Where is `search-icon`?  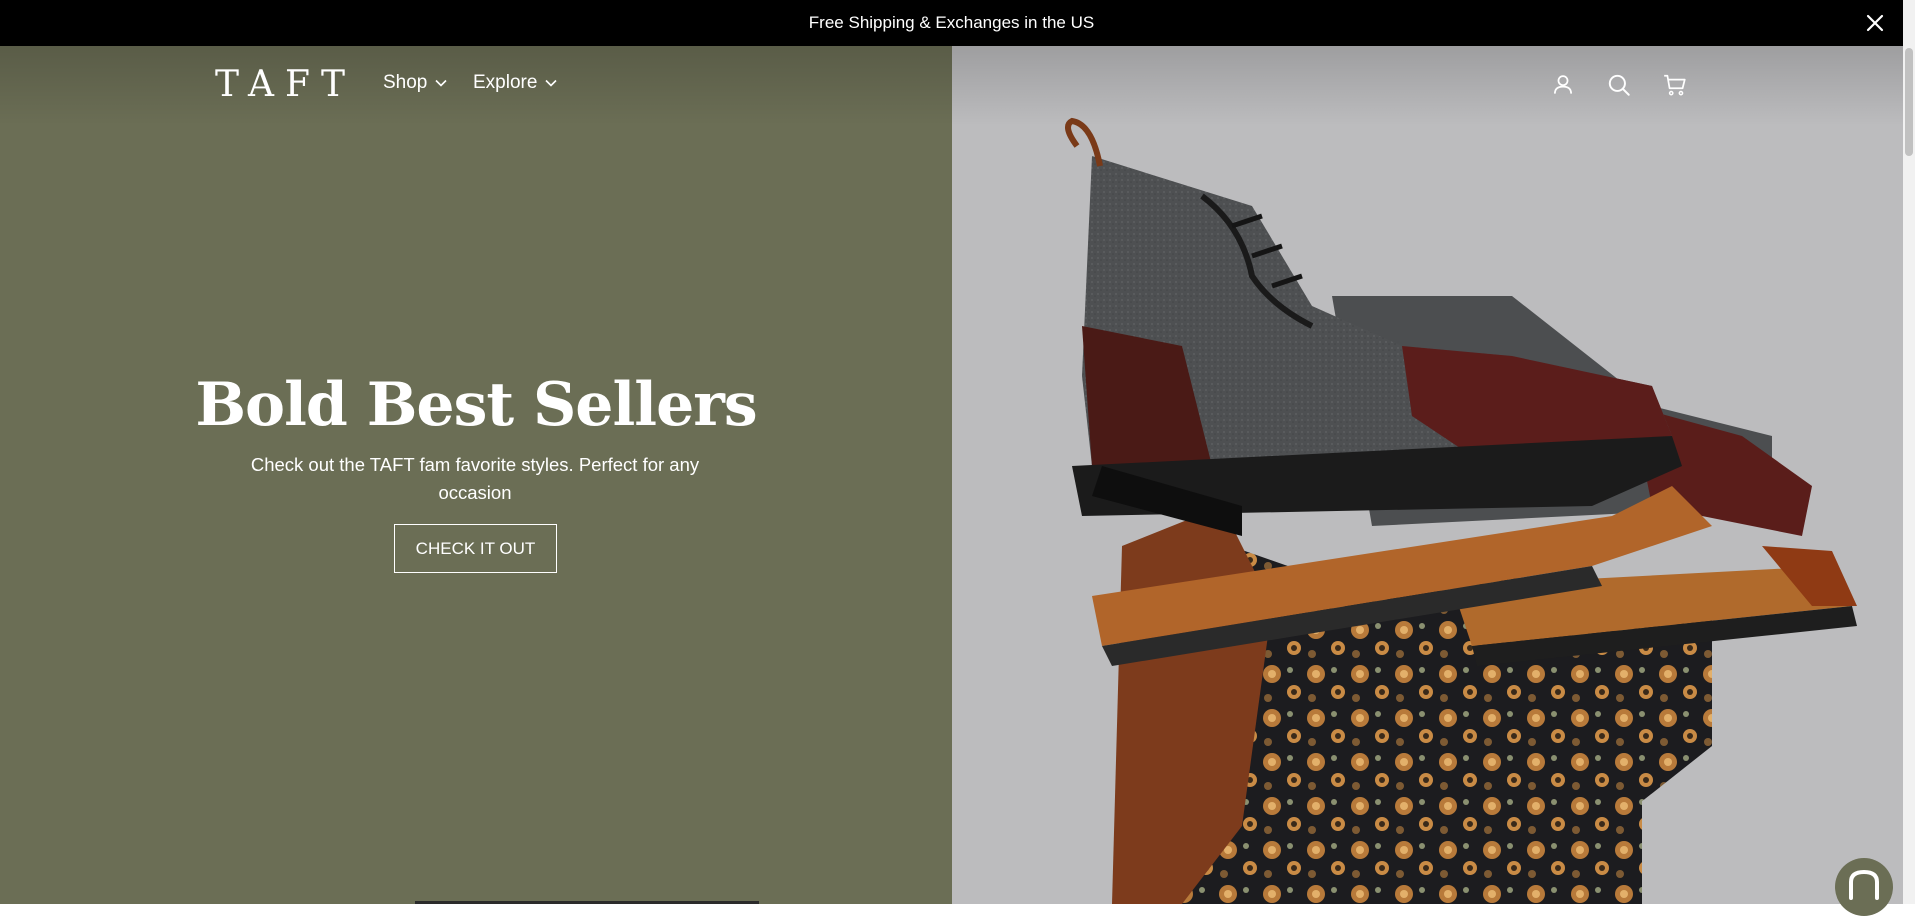
search-icon is located at coordinates (1619, 85).